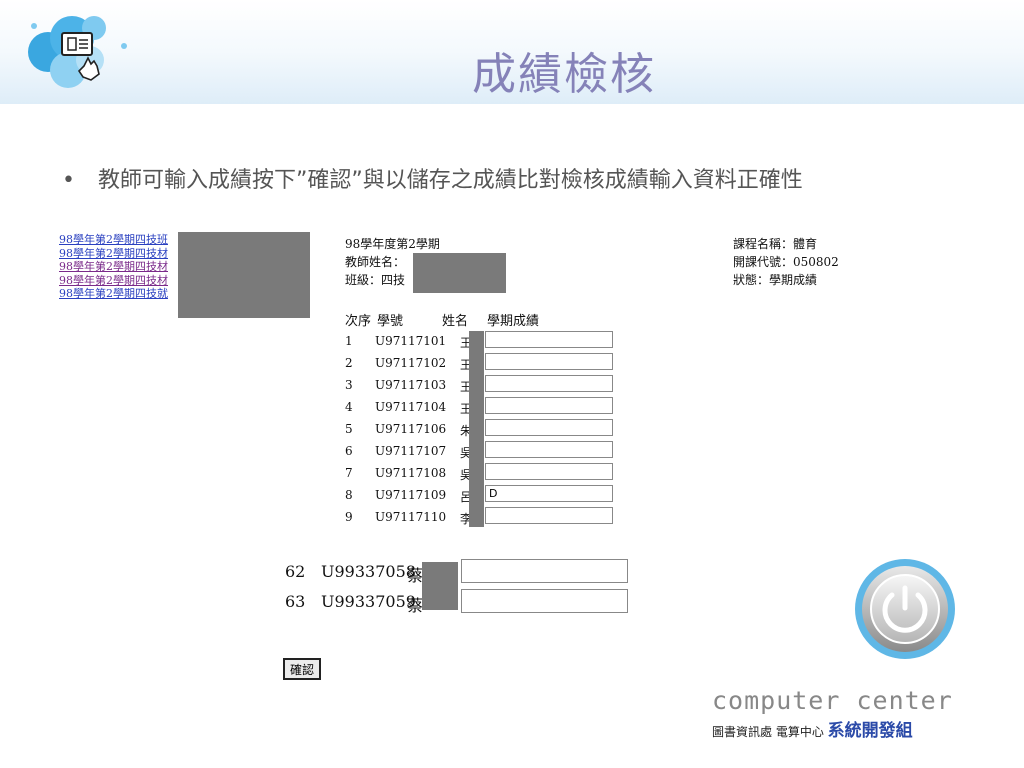 The image size is (1024, 768). I want to click on student-id: U97117107, so click(411, 451).